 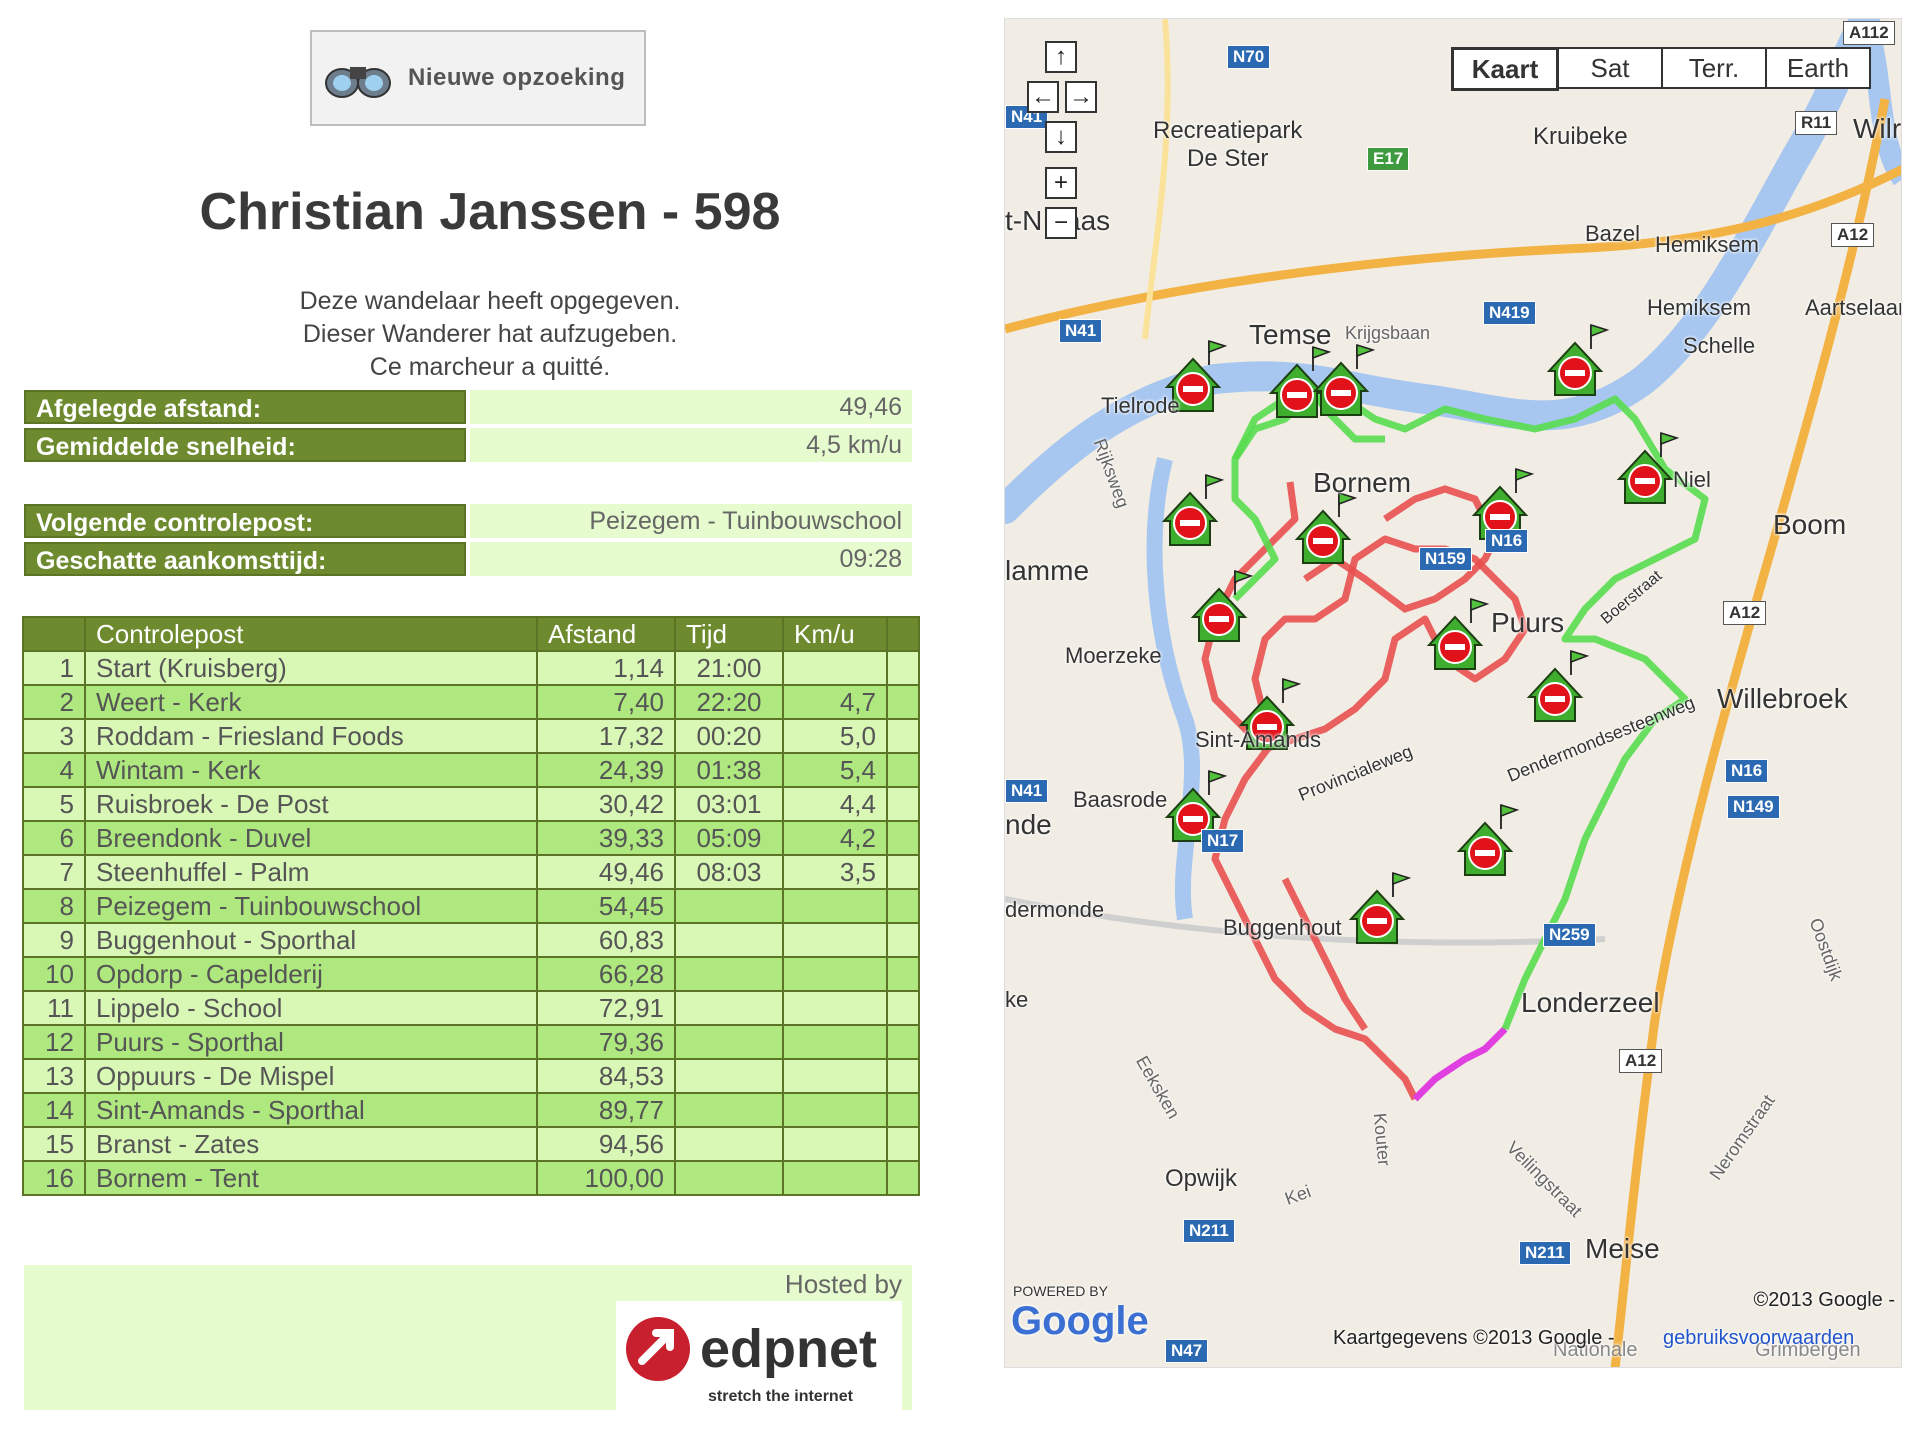 I want to click on google-logo: Google, so click(x=1080, y=1321).